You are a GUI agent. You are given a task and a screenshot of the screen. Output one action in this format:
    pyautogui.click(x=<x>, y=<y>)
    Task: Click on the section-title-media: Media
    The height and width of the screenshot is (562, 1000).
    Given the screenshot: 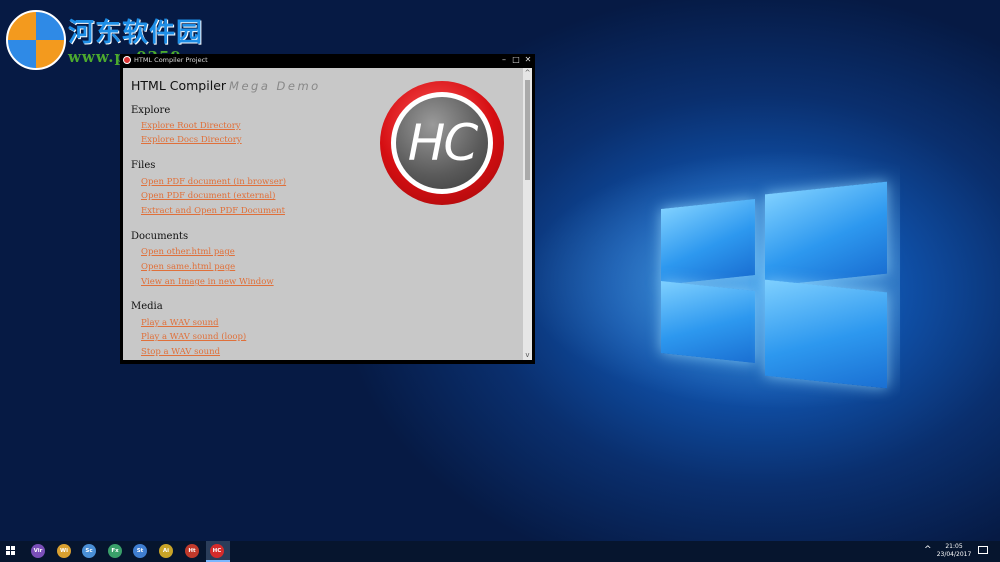 What is the action you would take?
    pyautogui.click(x=147, y=306)
    